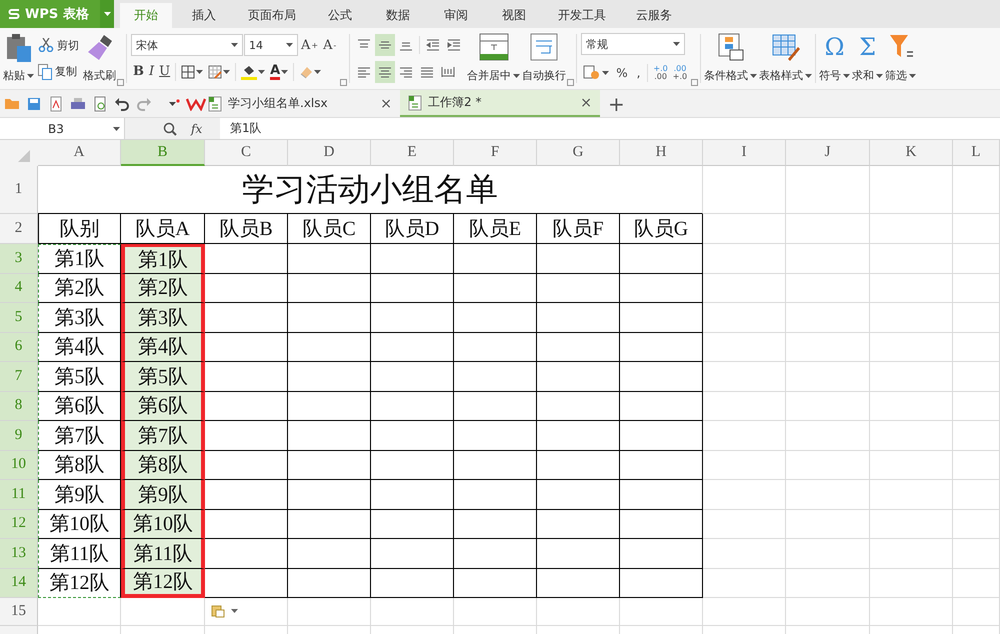  Describe the element at coordinates (272, 15) in the screenshot. I see `ribbon-tab: 页面布局` at that location.